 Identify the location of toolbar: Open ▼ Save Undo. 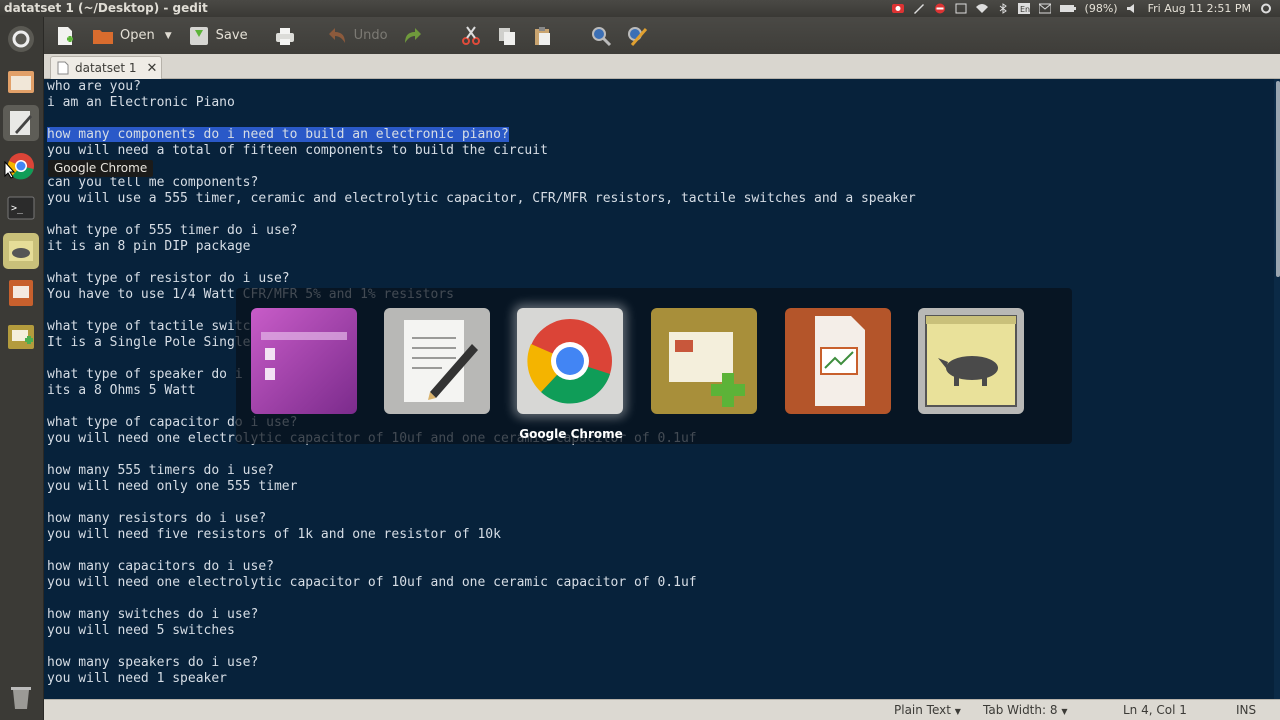
(662, 35).